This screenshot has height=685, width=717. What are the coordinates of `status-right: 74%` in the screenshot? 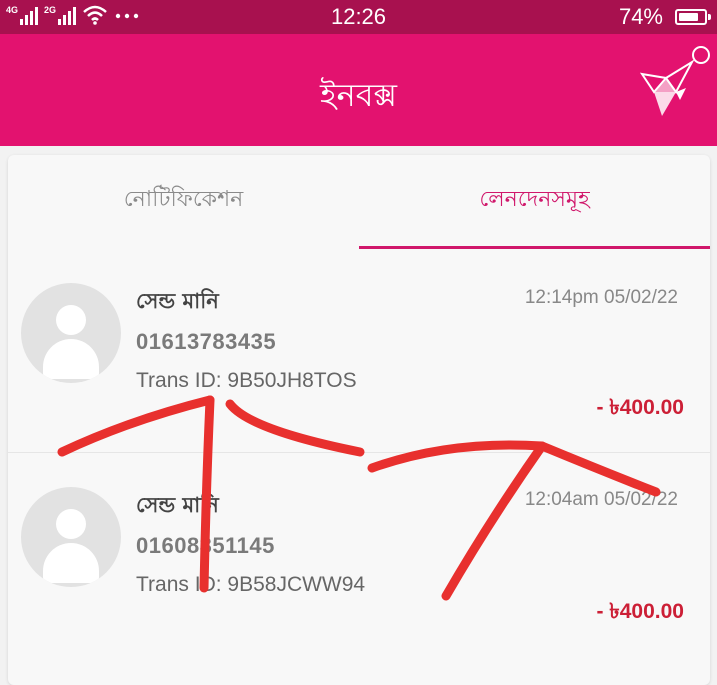 It's located at (664, 17).